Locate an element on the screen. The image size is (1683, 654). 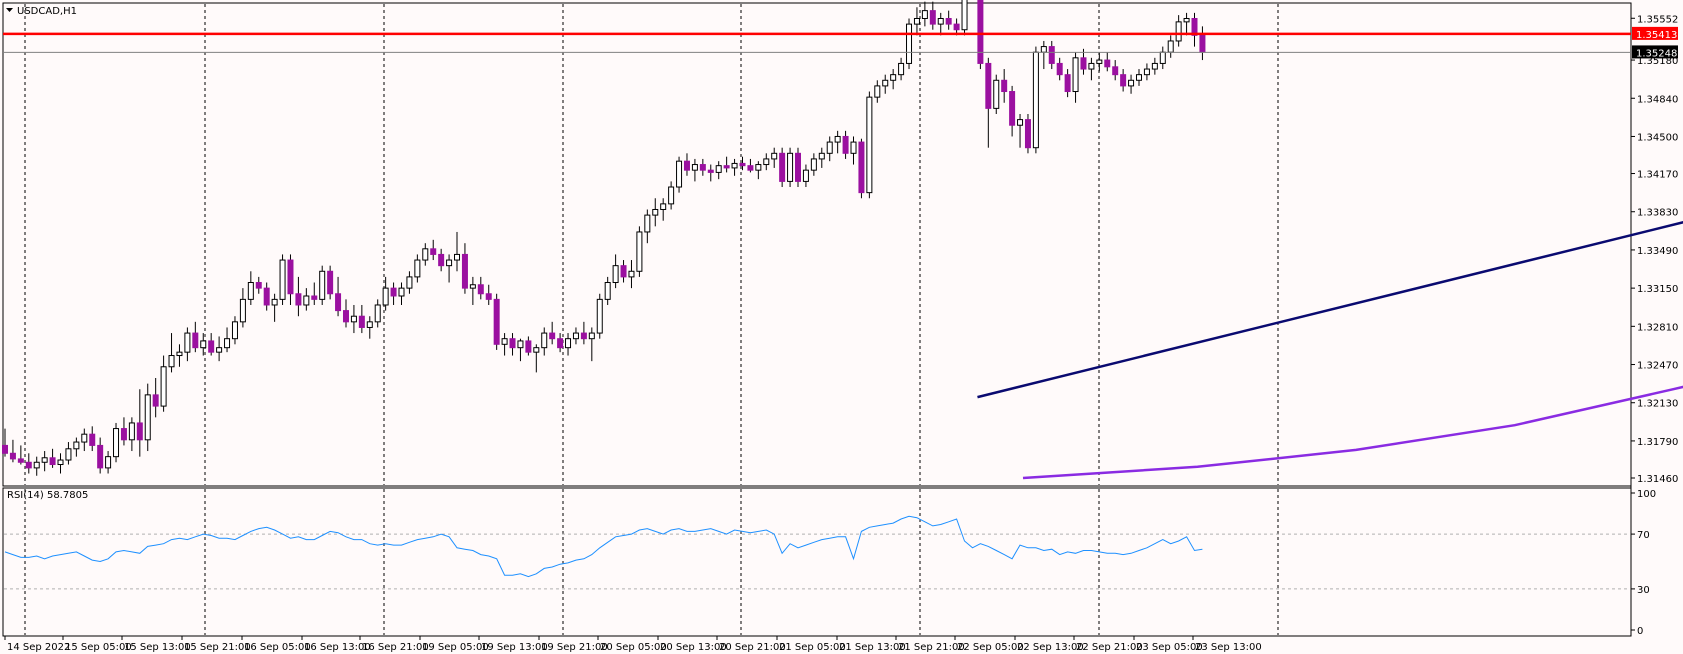
resistance-tag-label: 1.35413 is located at coordinates (1656, 35).